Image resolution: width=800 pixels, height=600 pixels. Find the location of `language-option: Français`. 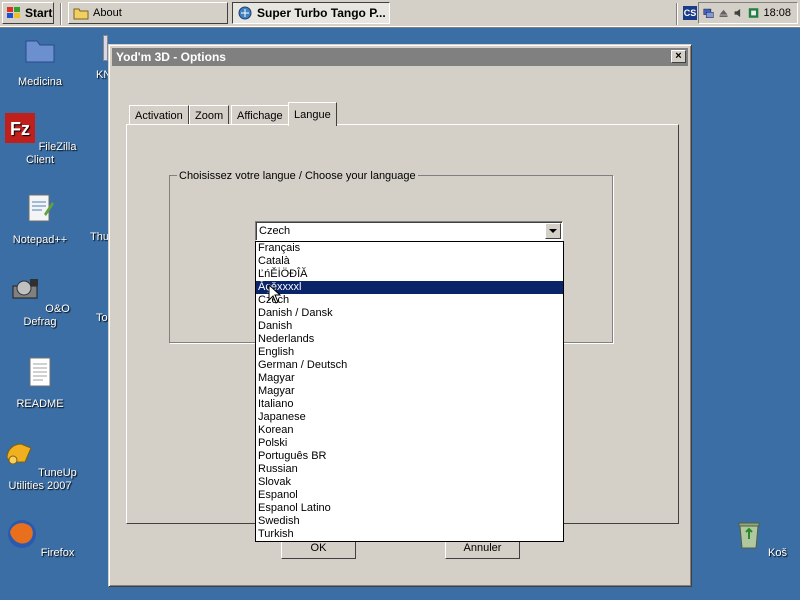

language-option: Français is located at coordinates (409, 248).